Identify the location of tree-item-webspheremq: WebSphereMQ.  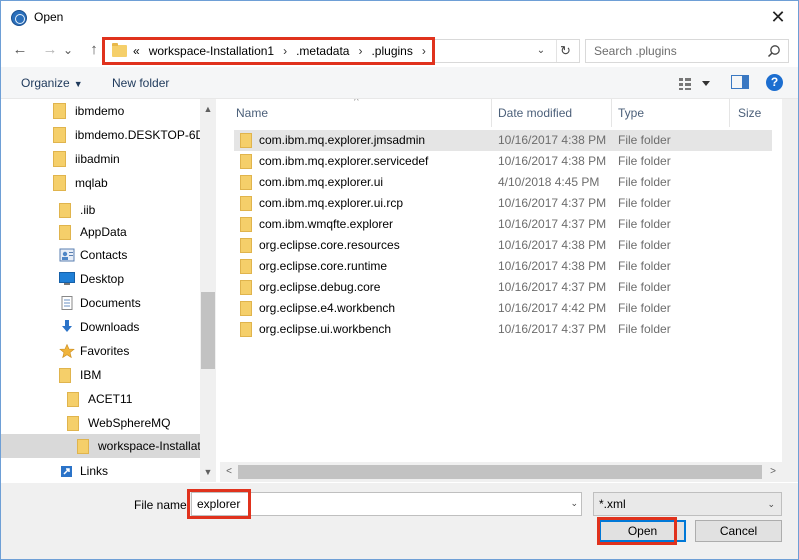
(100, 423).